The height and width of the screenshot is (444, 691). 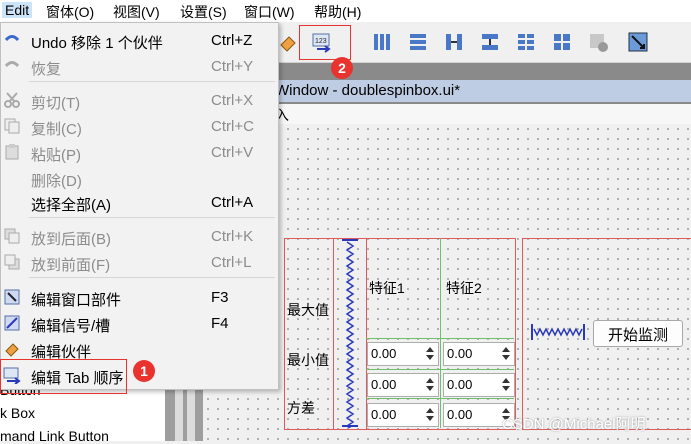 I want to click on menu-item-edit-widgets: 编辑窗口部件 F3, so click(x=139, y=297).